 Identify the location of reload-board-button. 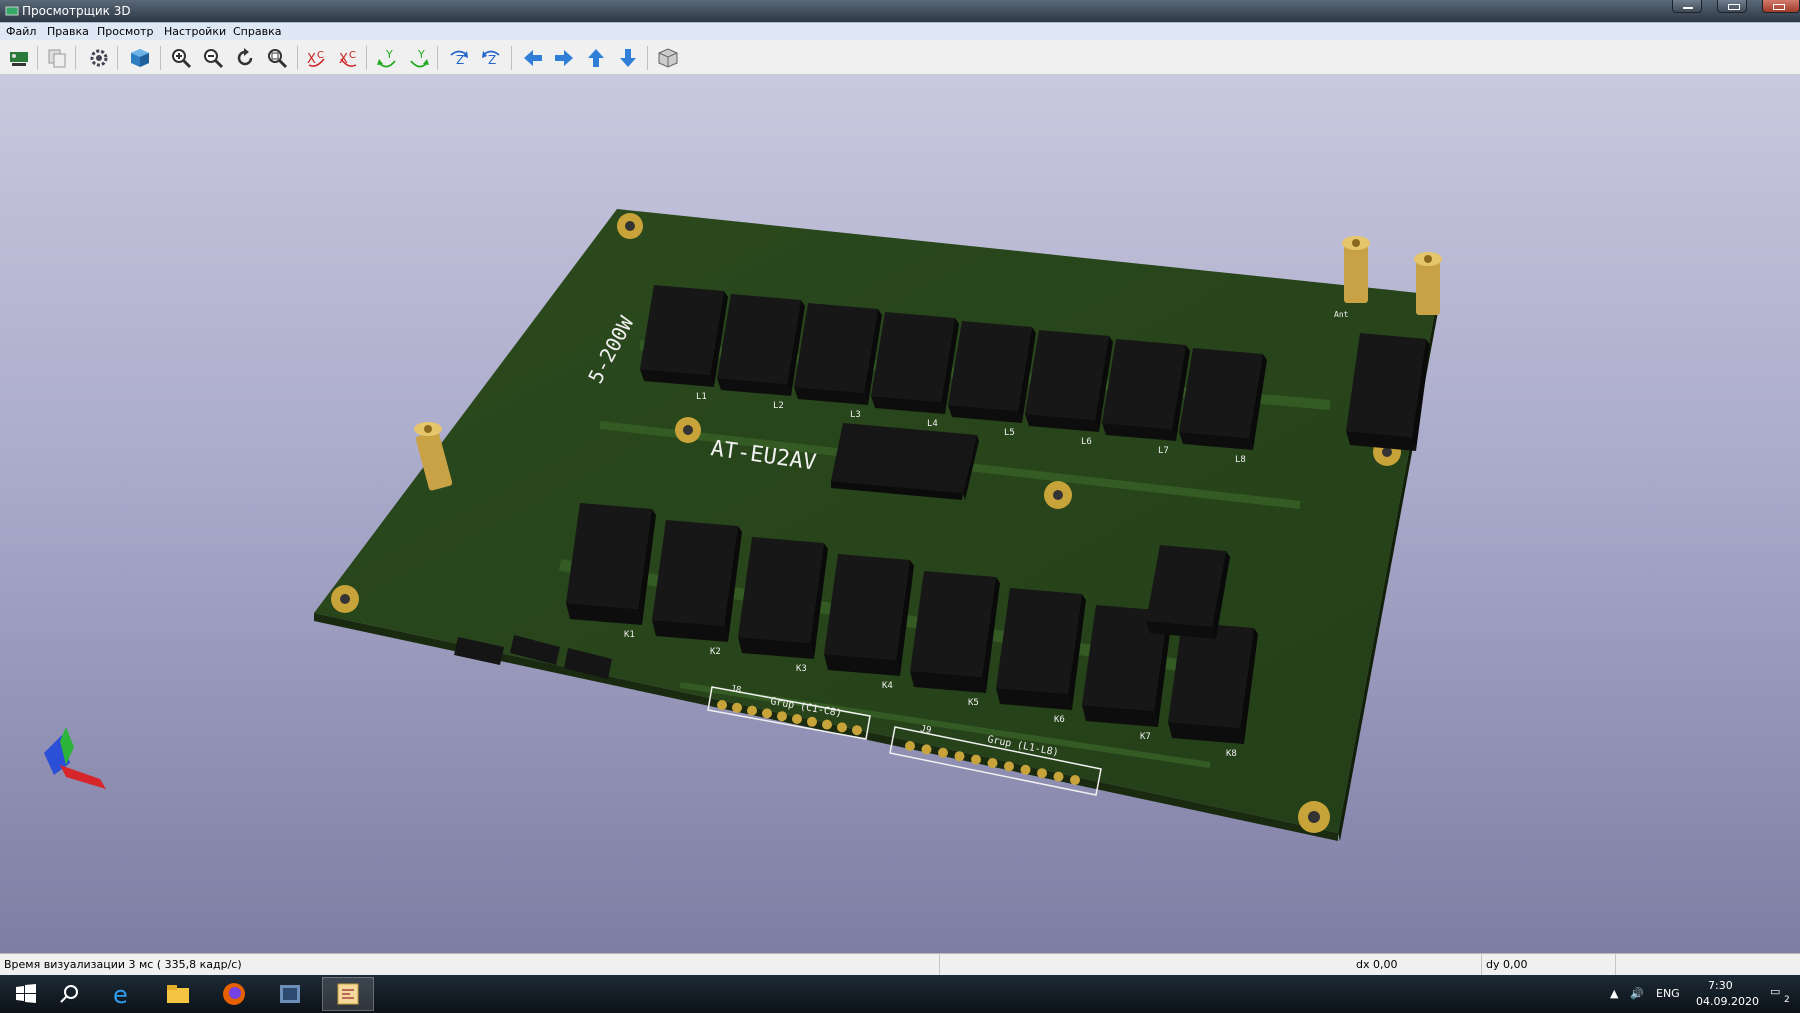
(19, 58).